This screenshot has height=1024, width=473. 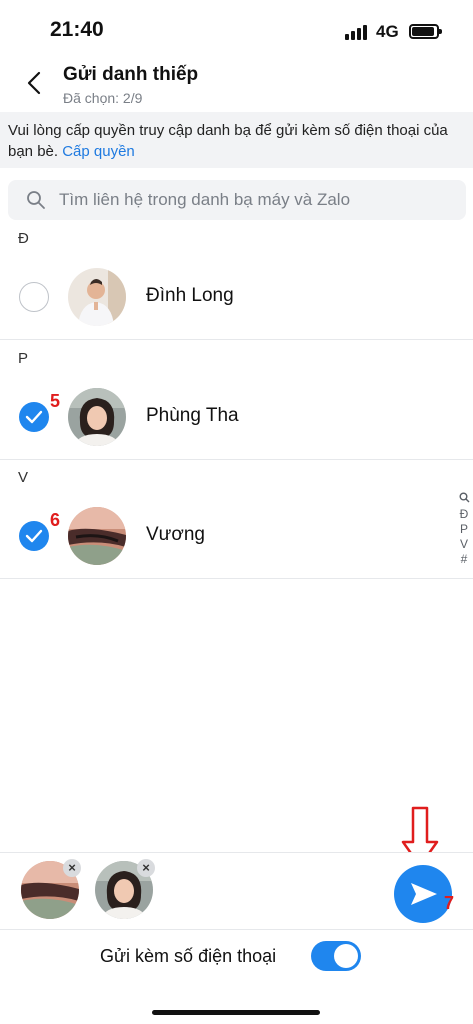 I want to click on home-indicator, so click(x=236, y=1012).